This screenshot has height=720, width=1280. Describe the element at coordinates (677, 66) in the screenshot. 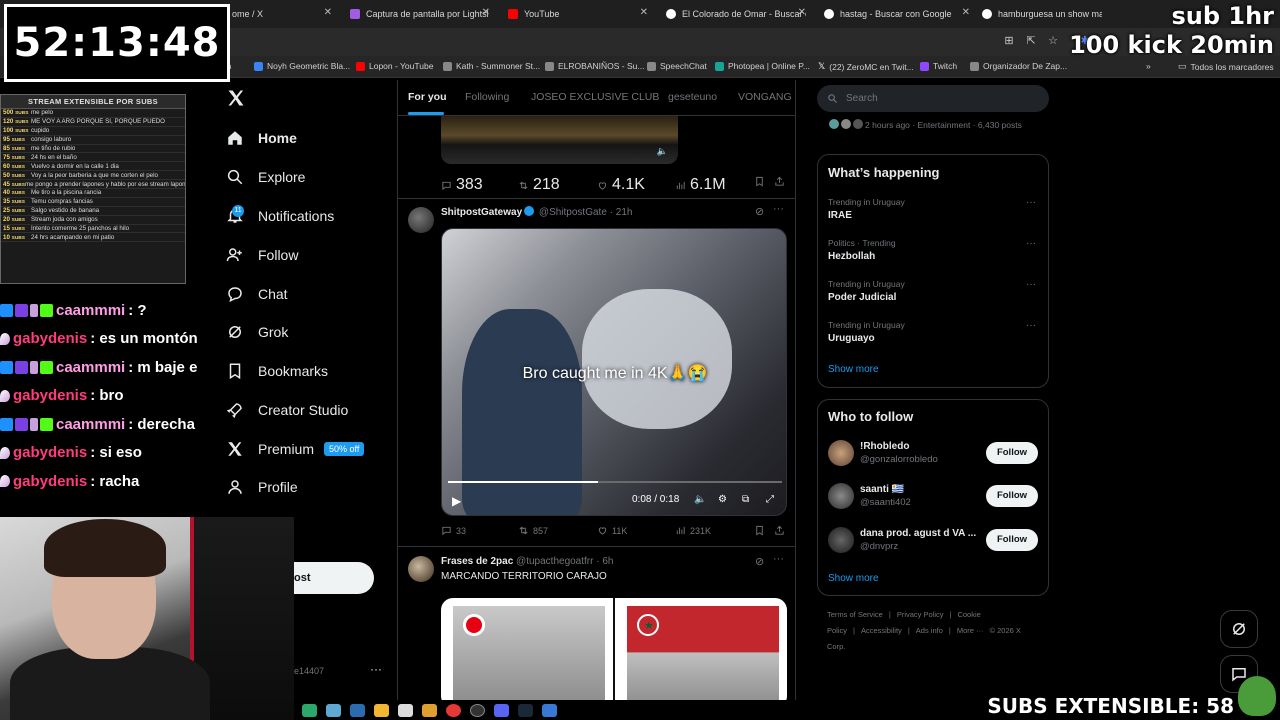

I see `bookmark-speechchat: SpeechChat` at that location.